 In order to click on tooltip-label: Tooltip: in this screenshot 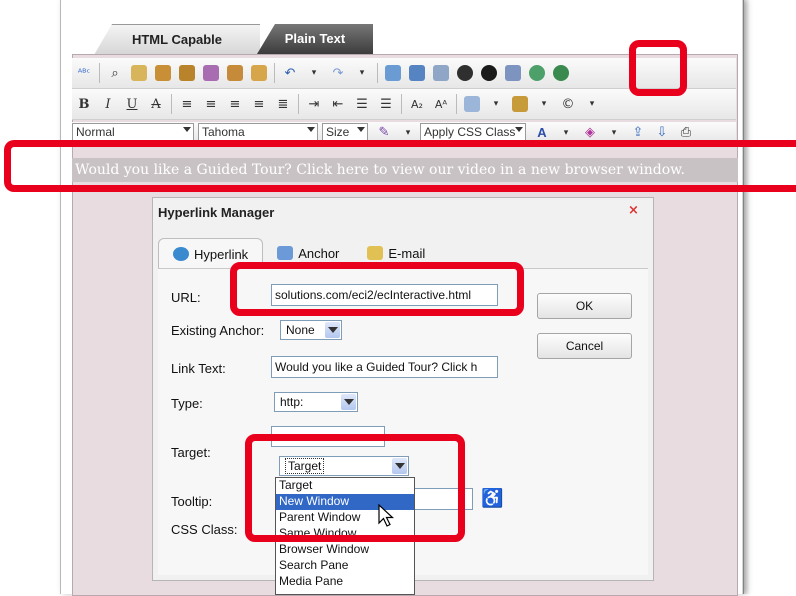, I will do `click(192, 501)`.